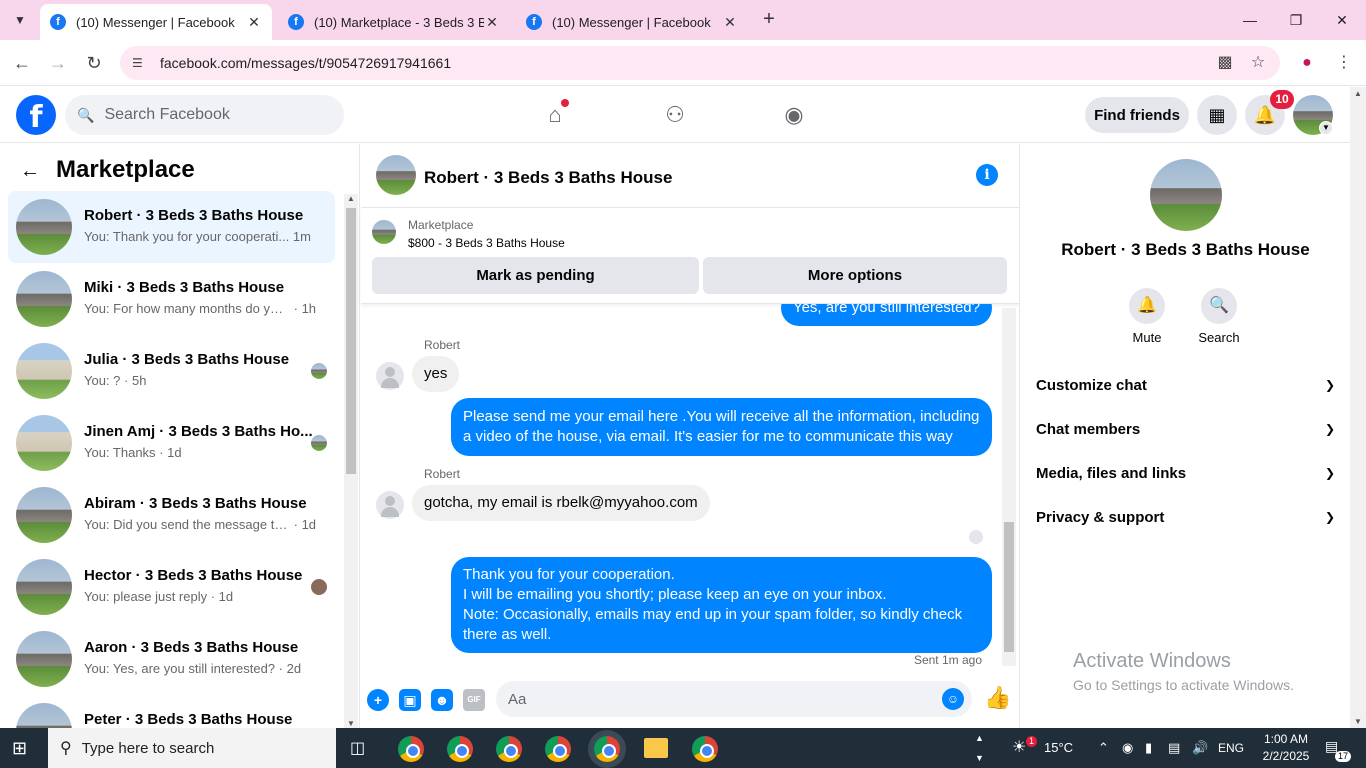 The width and height of the screenshot is (1366, 768). I want to click on bookmark-star-icon: ☆, so click(1258, 63).